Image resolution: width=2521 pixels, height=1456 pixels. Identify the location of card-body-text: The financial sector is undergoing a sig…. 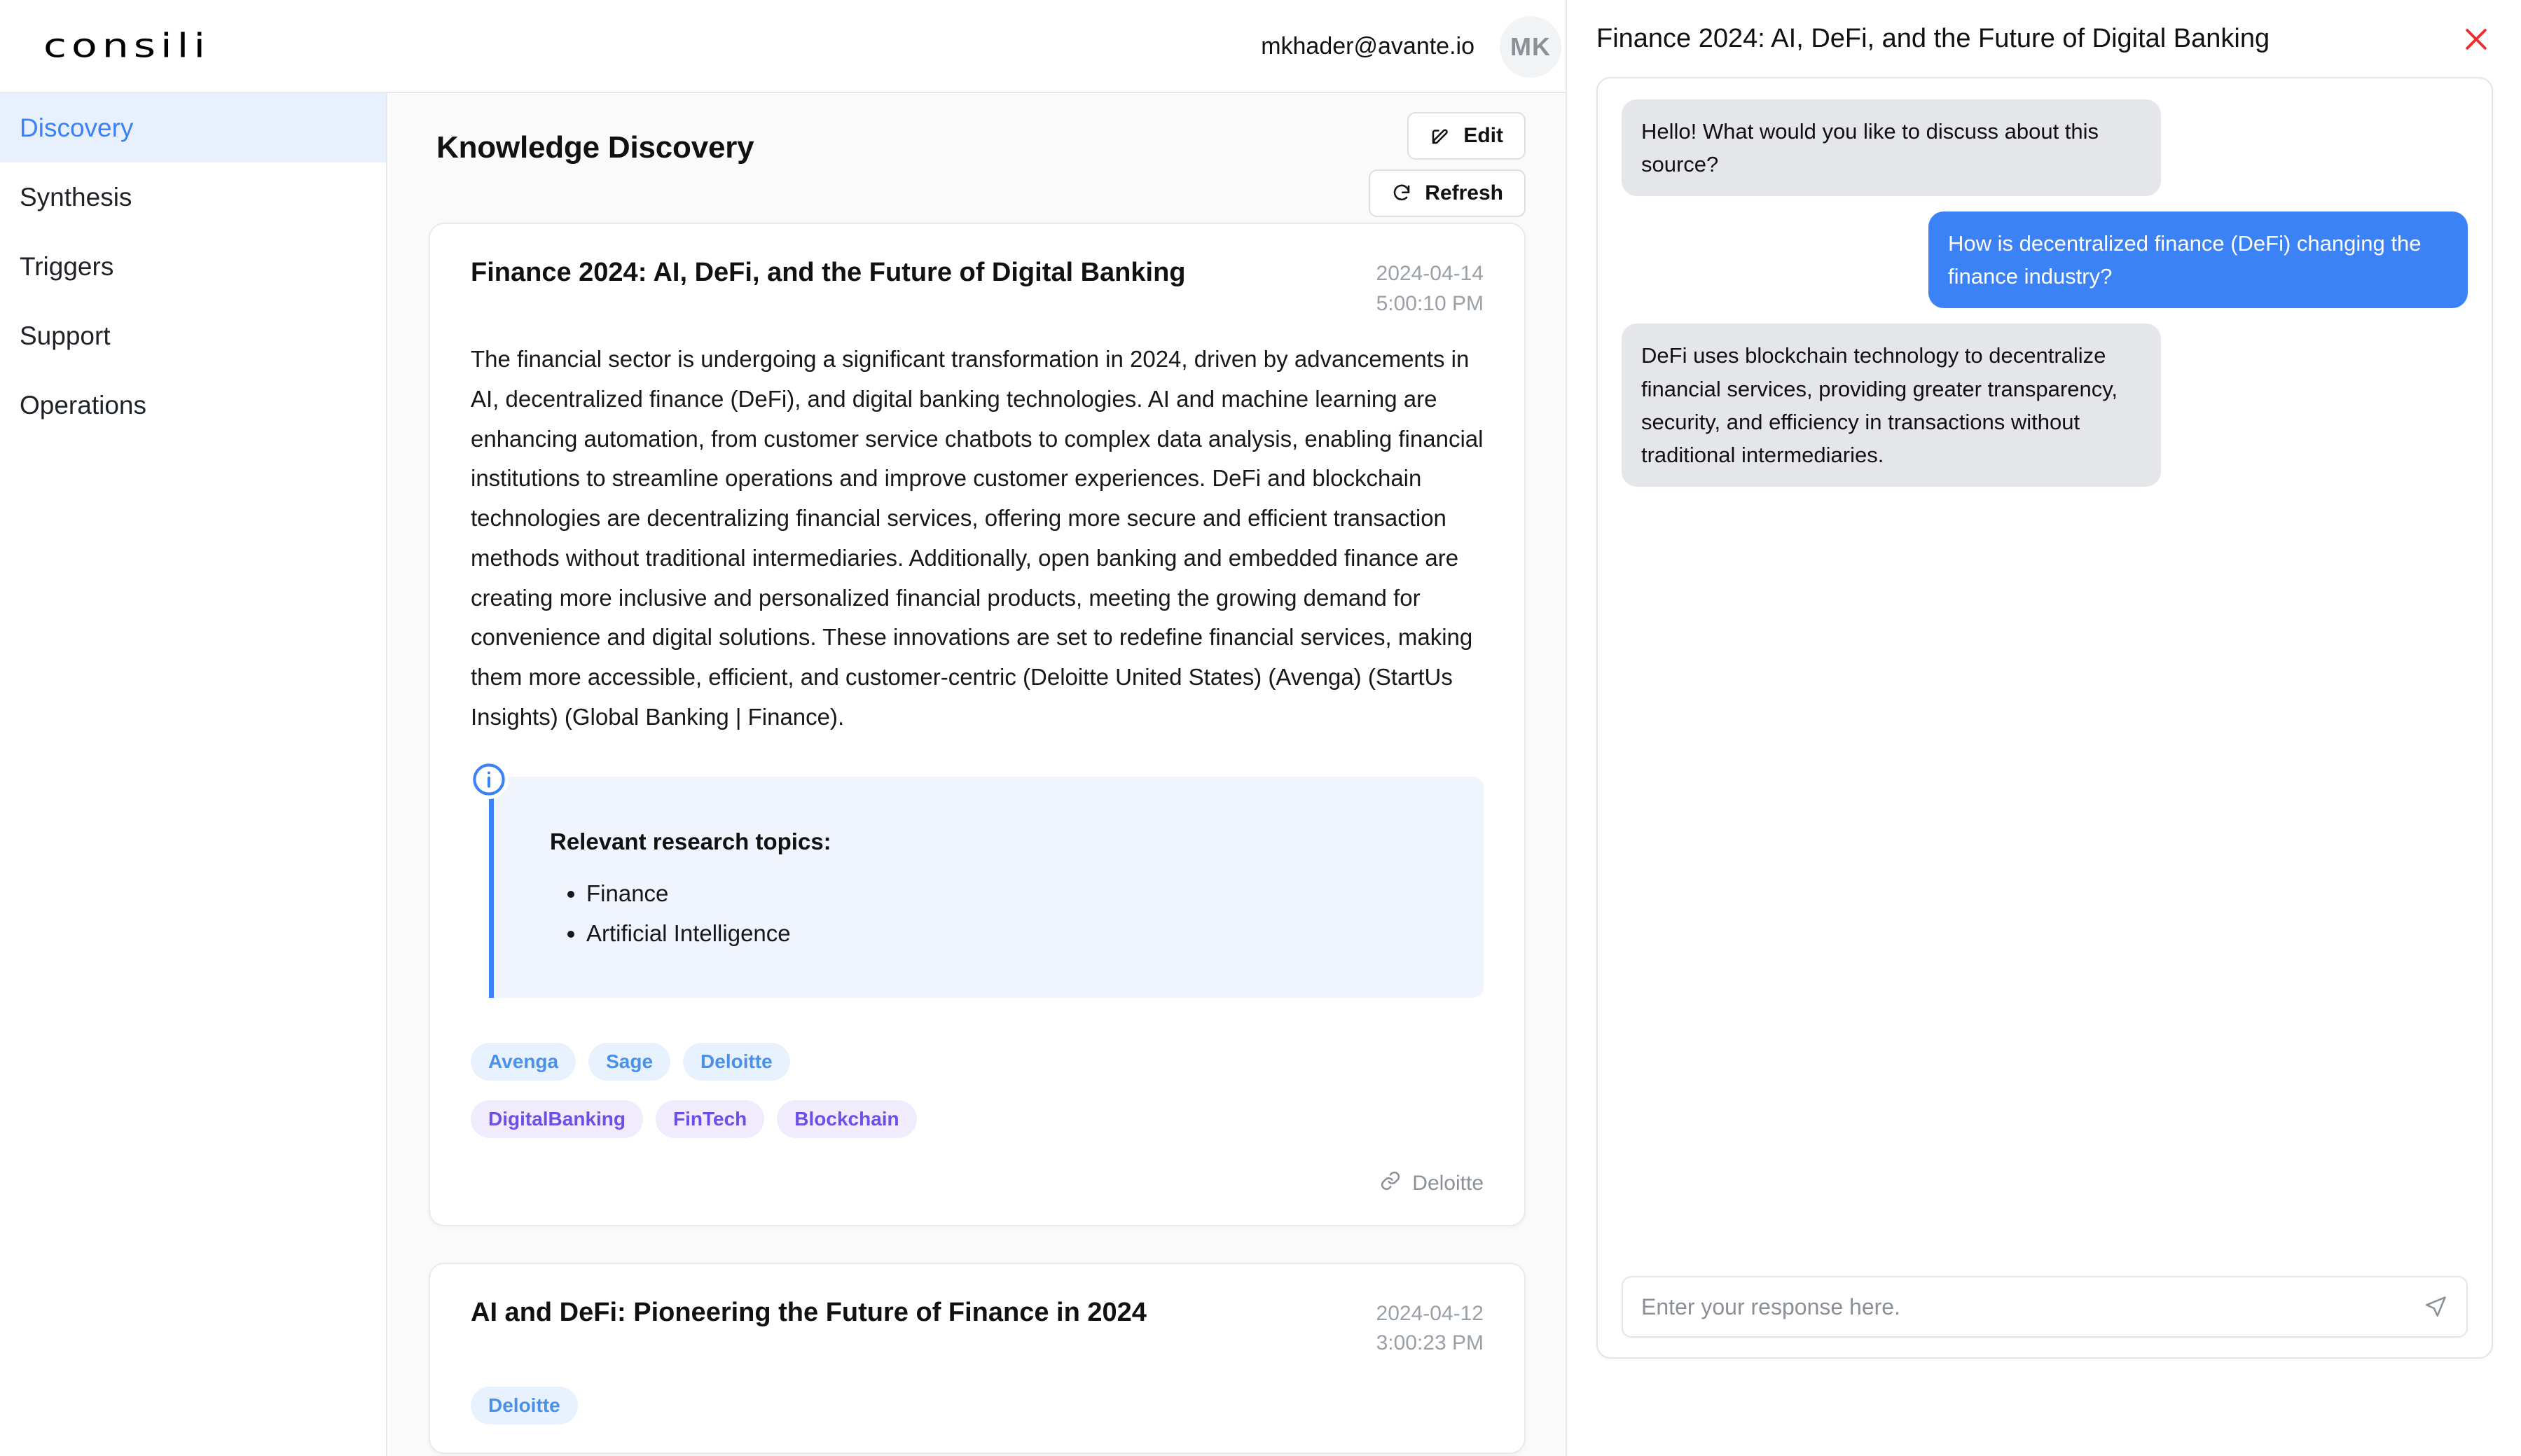
(977, 538).